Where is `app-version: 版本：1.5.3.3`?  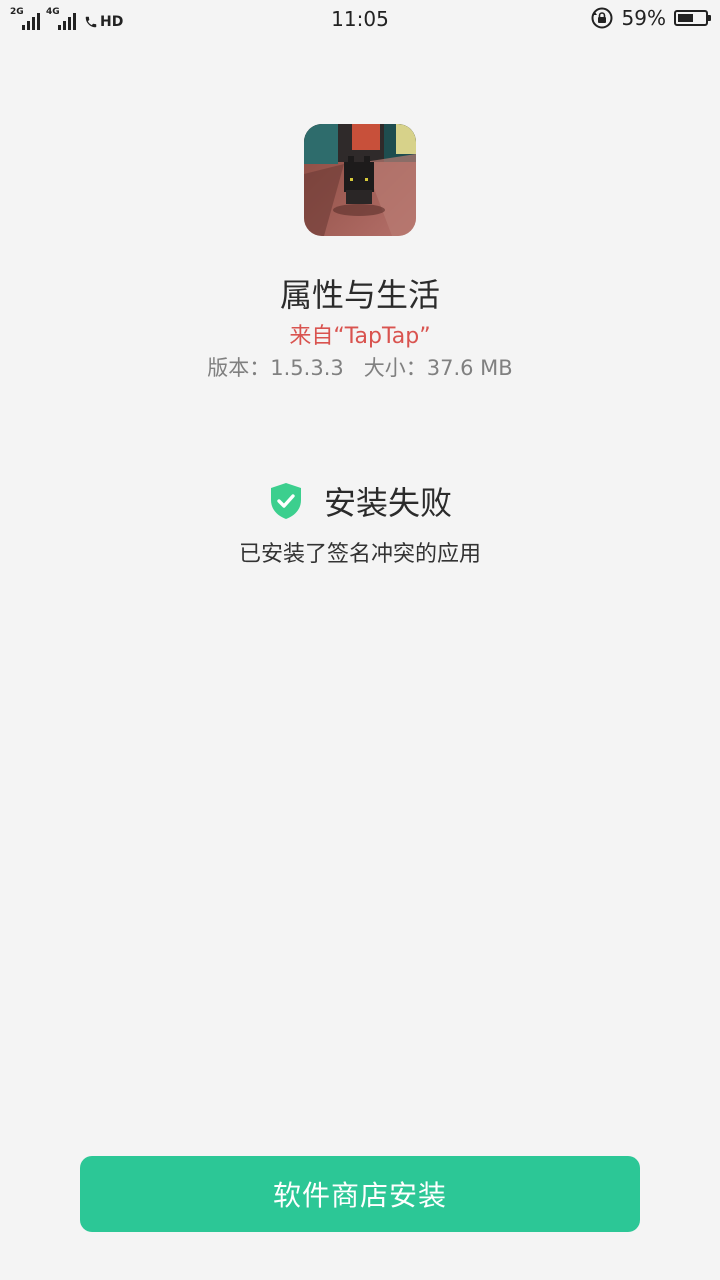
app-version: 版本：1.5.3.3 is located at coordinates (275, 368).